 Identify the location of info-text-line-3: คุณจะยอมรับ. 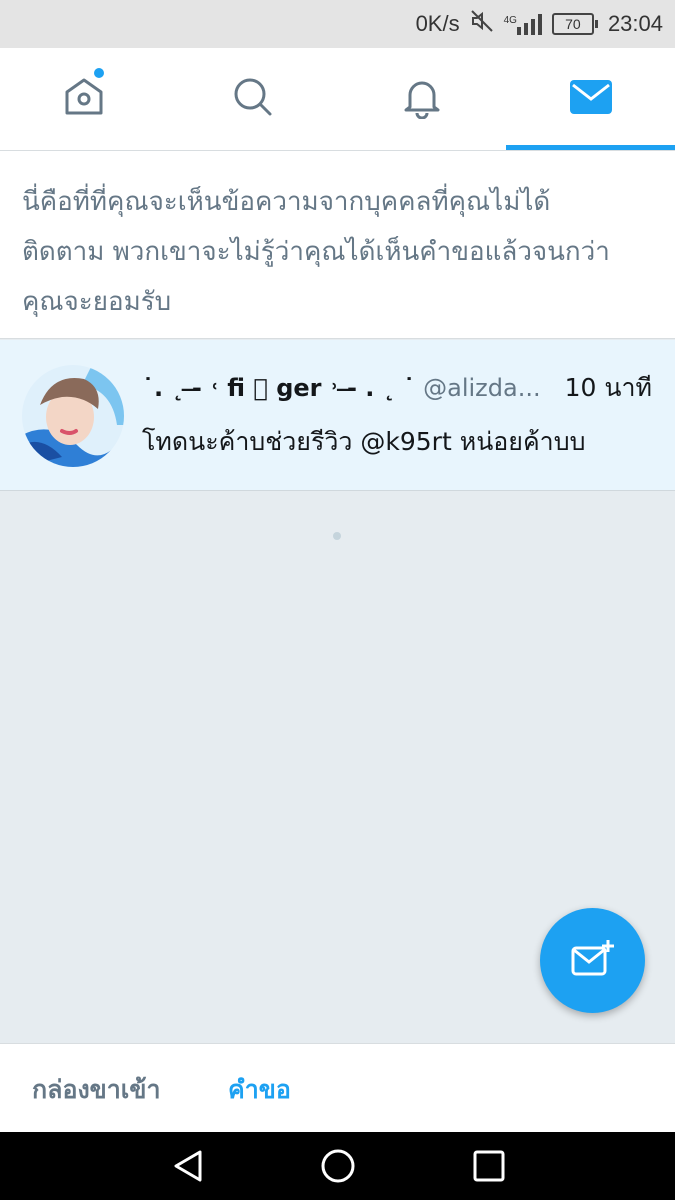
(97, 302).